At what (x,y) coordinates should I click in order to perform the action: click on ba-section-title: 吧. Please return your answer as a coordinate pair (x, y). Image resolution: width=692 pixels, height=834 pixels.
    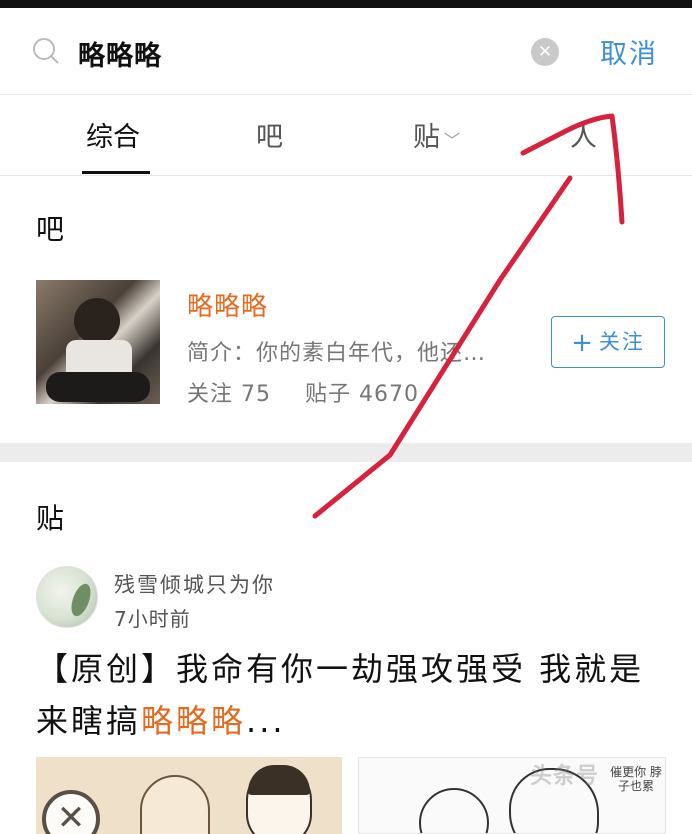
    Looking at the image, I should click on (50, 229).